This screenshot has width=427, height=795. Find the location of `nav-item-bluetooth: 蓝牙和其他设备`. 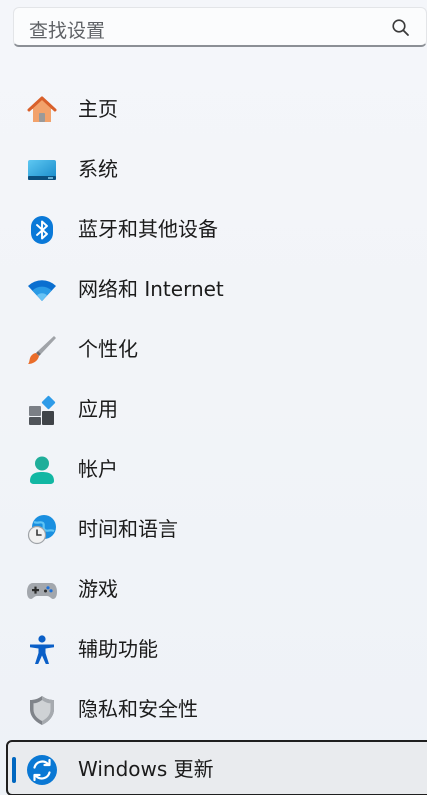

nav-item-bluetooth: 蓝牙和其他设备 is located at coordinates (213, 230).